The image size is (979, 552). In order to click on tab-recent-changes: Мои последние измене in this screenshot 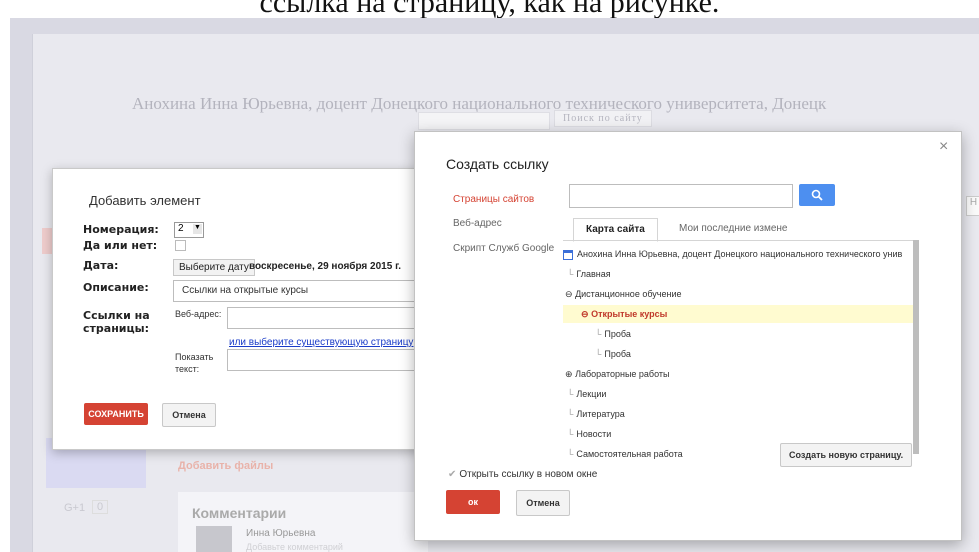, I will do `click(733, 229)`.